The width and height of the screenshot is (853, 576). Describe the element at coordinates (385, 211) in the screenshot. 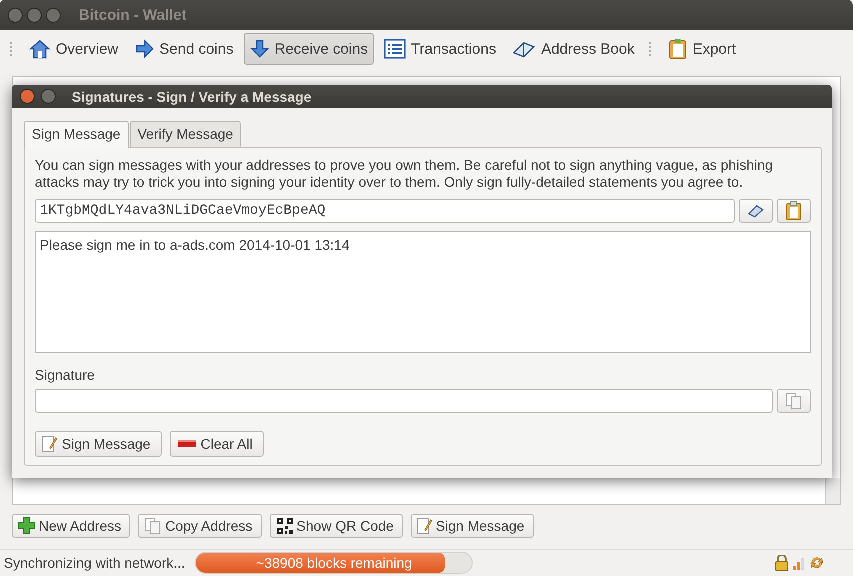

I see `address-field: 1KTgbMQdLY4ava3NLiDGCaeVmoyEcBpeAQ` at that location.